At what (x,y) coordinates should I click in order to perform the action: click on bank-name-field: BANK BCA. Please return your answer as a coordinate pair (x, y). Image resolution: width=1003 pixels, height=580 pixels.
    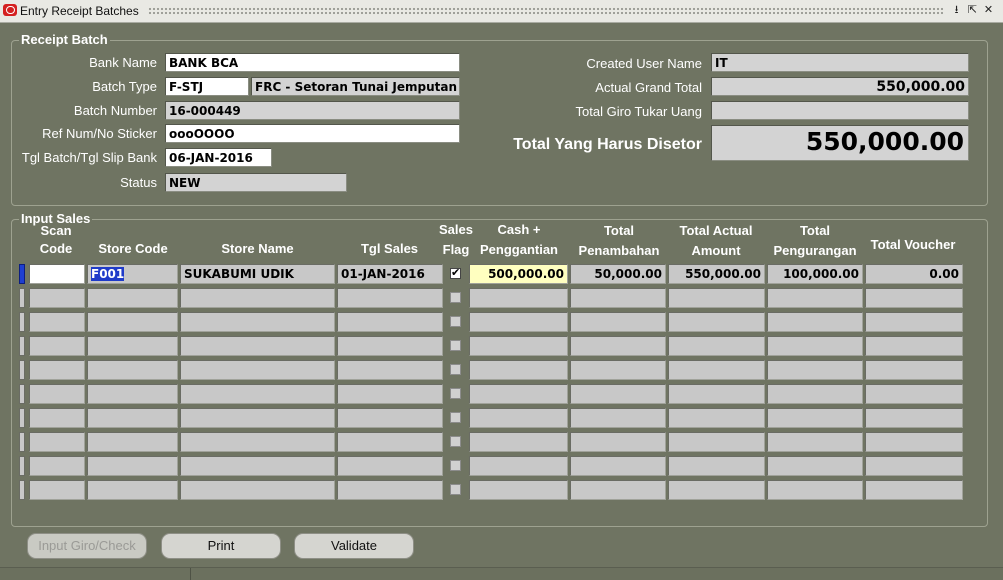
    Looking at the image, I should click on (312, 62).